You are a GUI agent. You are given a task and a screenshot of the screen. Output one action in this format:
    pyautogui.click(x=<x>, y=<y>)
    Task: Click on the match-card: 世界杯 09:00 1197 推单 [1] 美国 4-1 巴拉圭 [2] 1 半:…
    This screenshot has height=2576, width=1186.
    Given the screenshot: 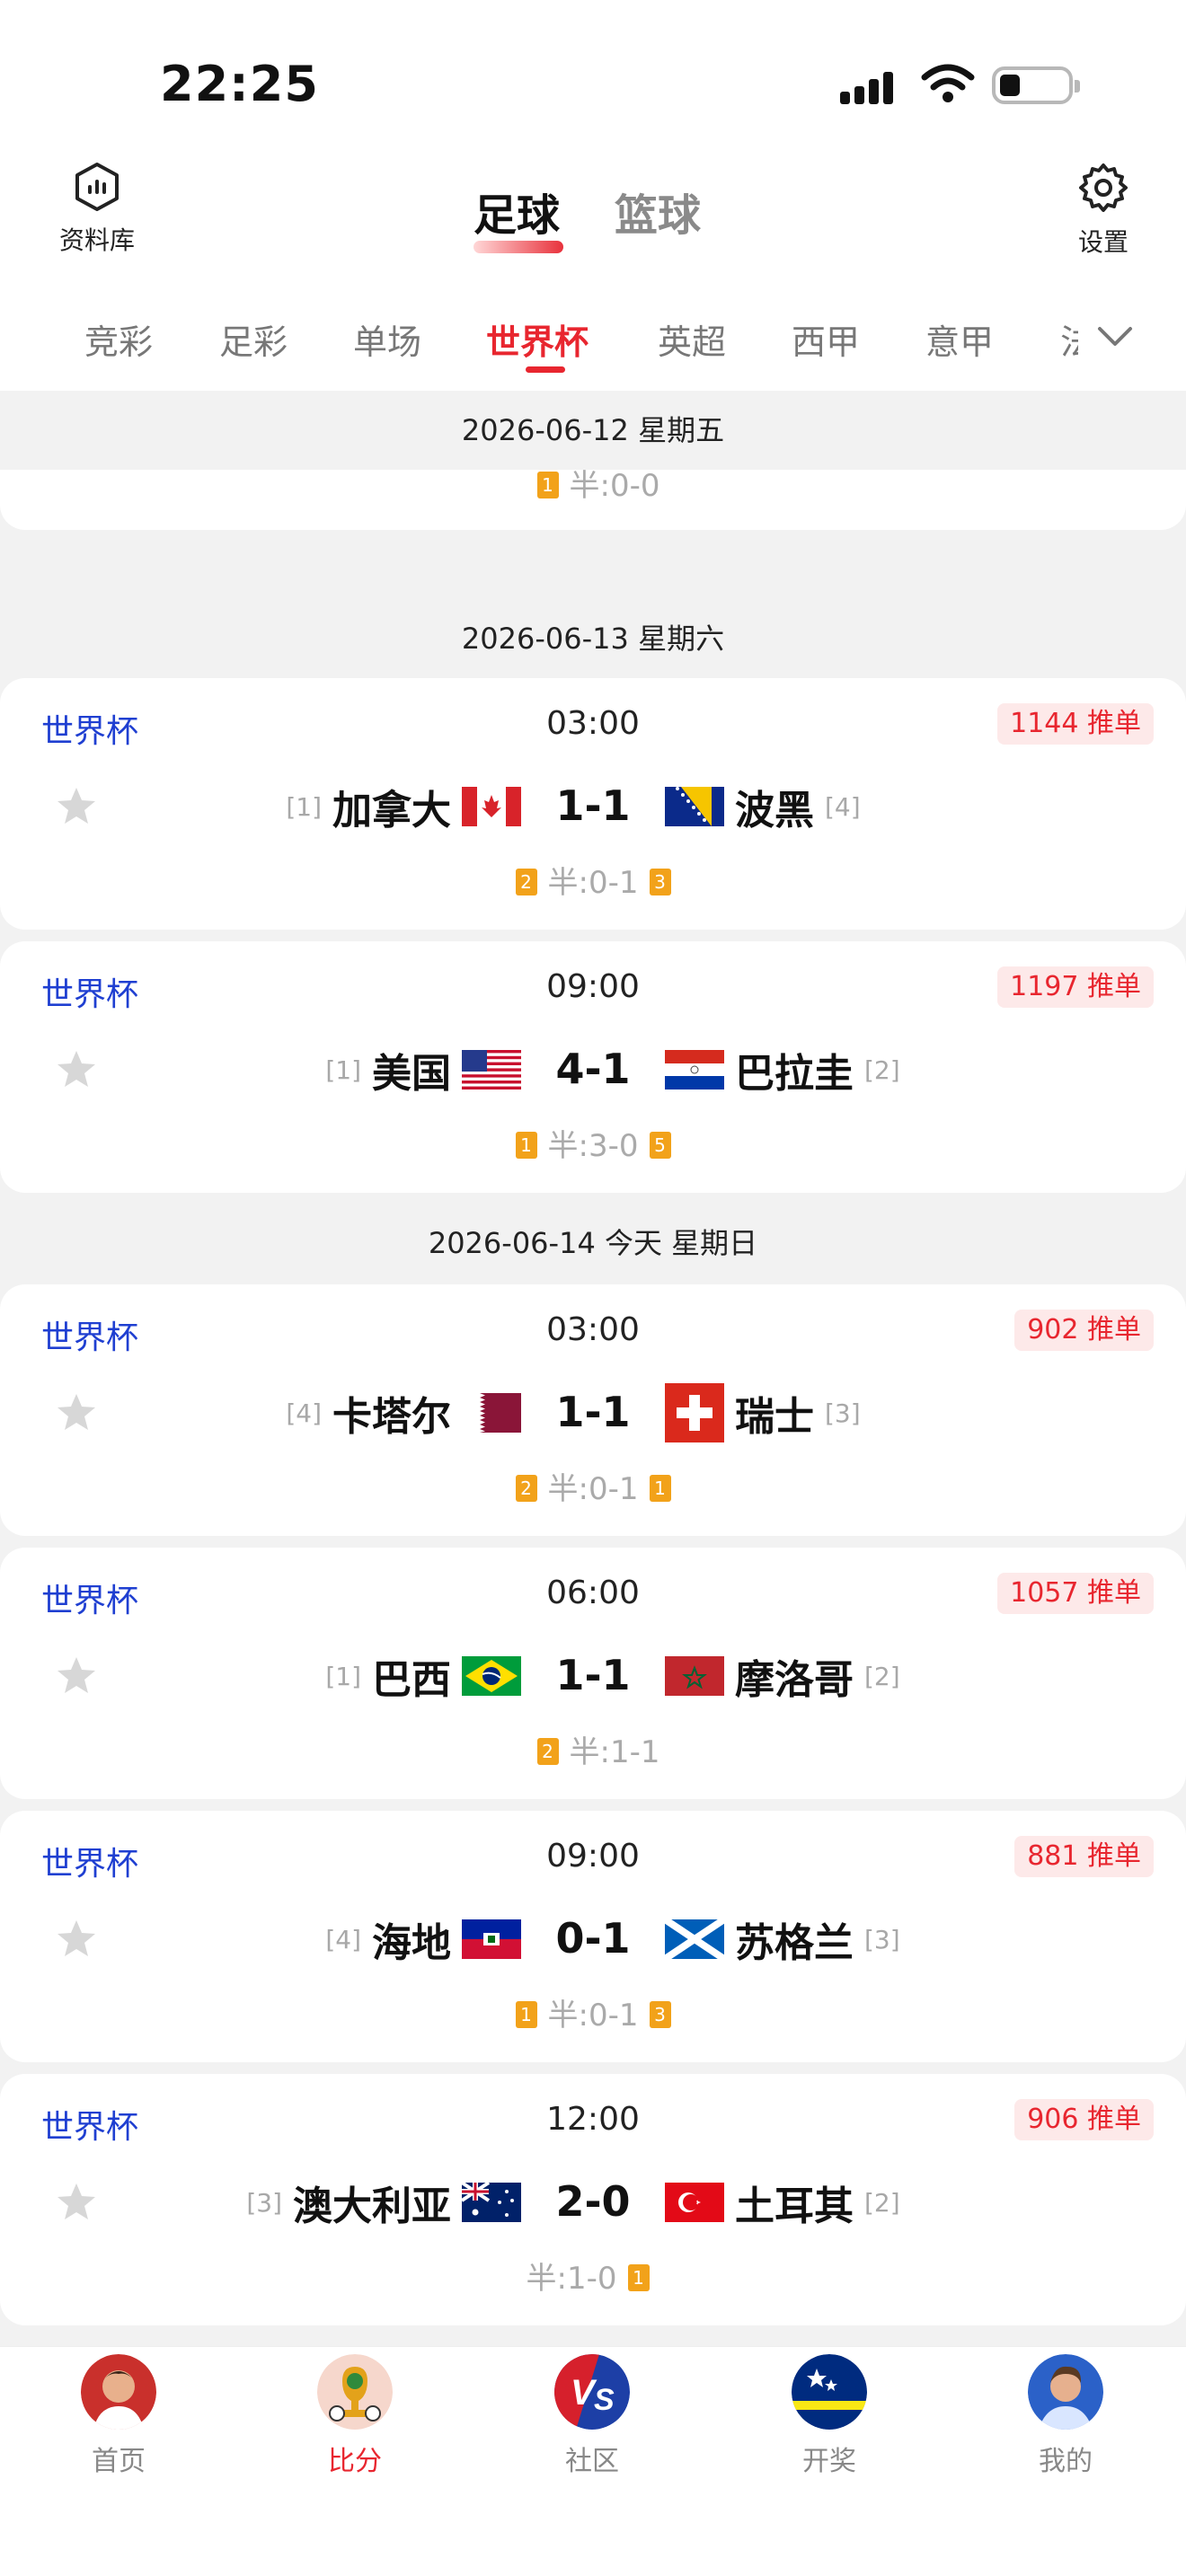 What is the action you would take?
    pyautogui.click(x=593, y=1067)
    